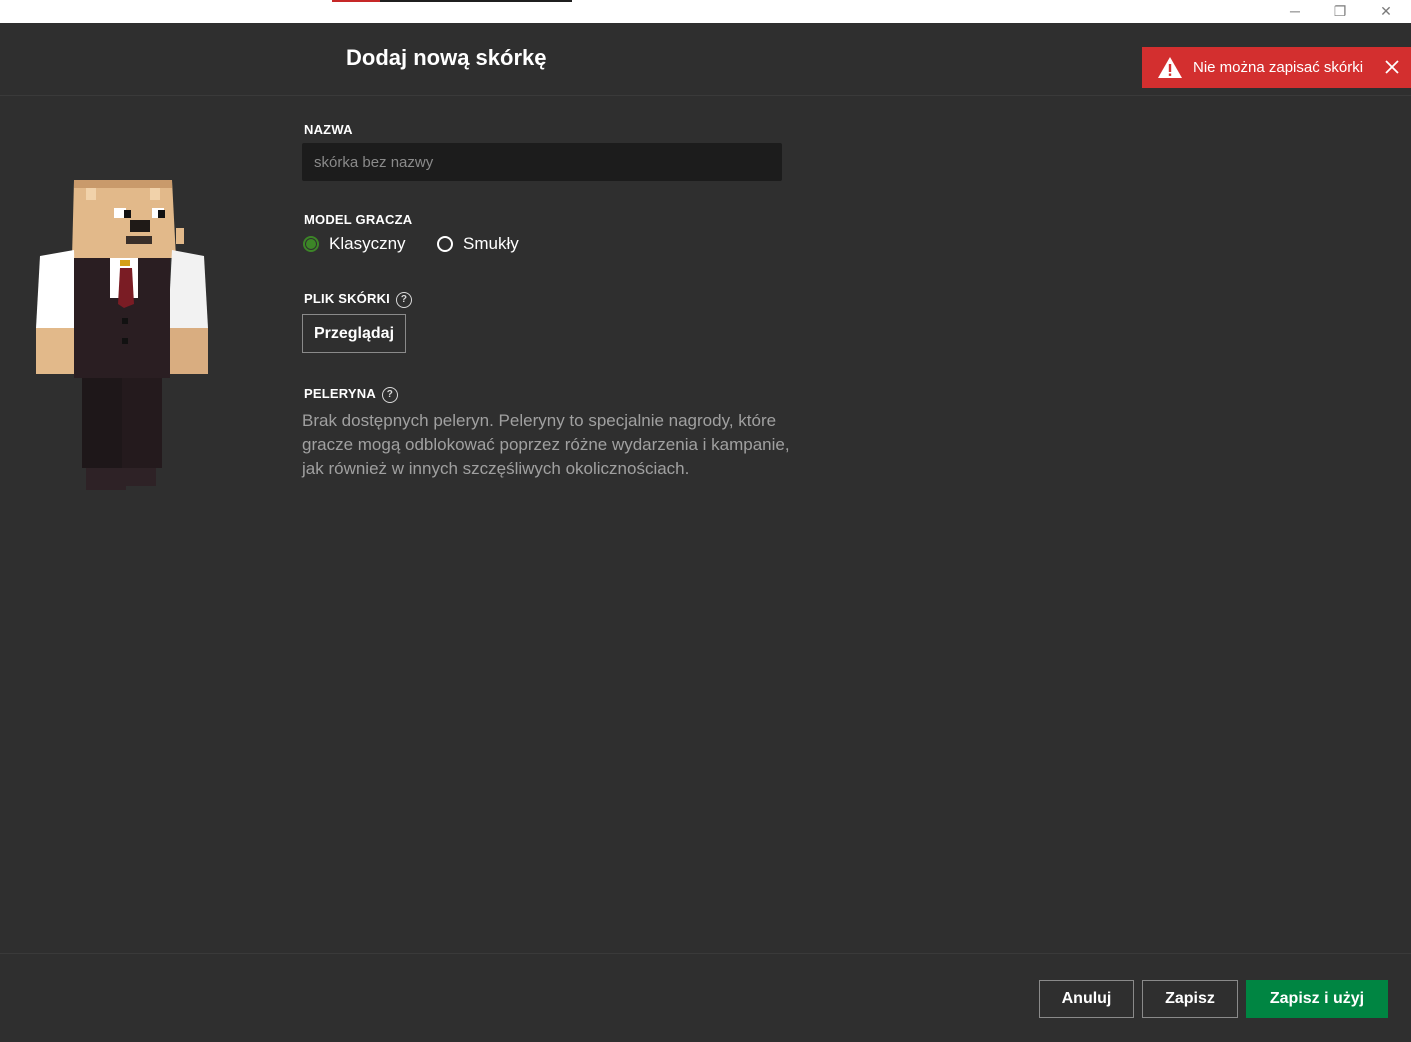 Image resolution: width=1411 pixels, height=1042 pixels. What do you see at coordinates (445, 244) in the screenshot?
I see `radio-unselected-icon` at bounding box center [445, 244].